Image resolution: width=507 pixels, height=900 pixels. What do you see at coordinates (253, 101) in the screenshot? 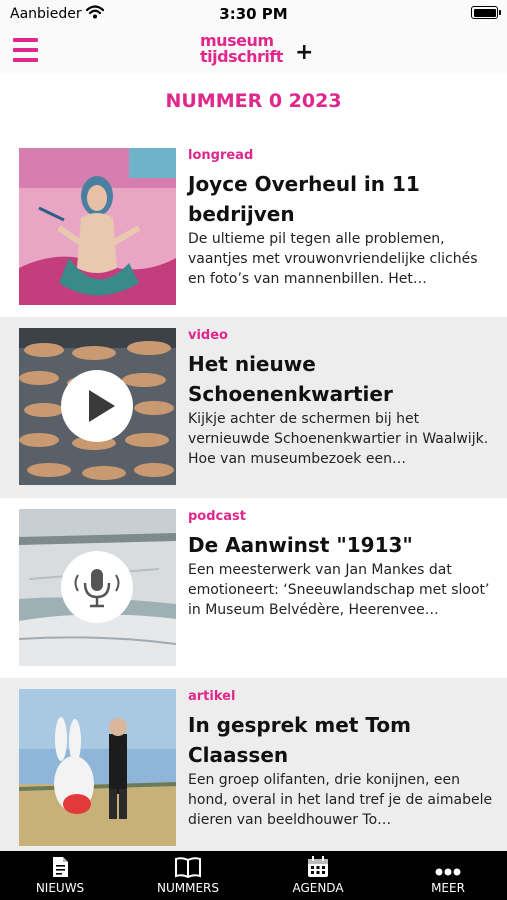
I see `issue-title: NUMMER 0 2023` at bounding box center [253, 101].